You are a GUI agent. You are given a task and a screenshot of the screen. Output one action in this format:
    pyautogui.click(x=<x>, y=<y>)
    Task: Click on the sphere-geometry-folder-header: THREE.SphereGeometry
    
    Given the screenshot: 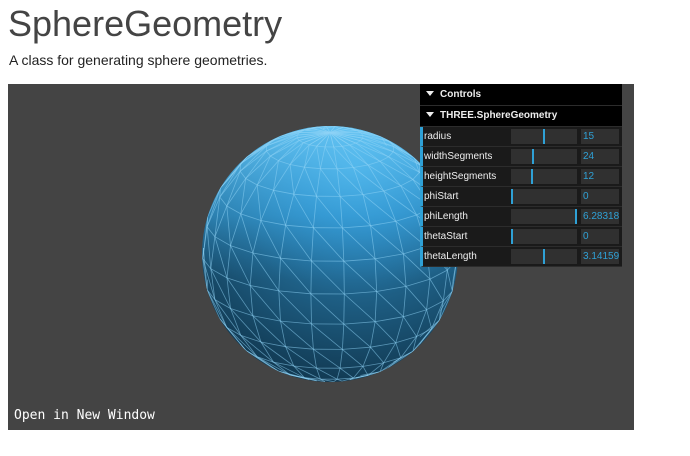 What is the action you would take?
    pyautogui.click(x=521, y=116)
    